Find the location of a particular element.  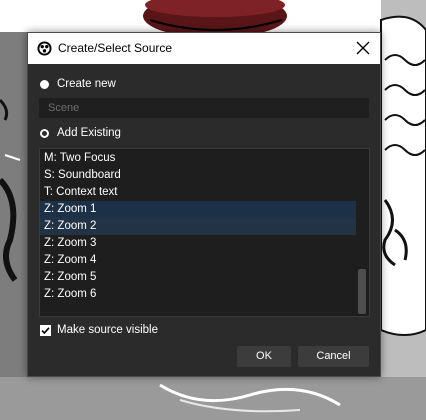

add-existing-label: Add Existing is located at coordinates (89, 133).